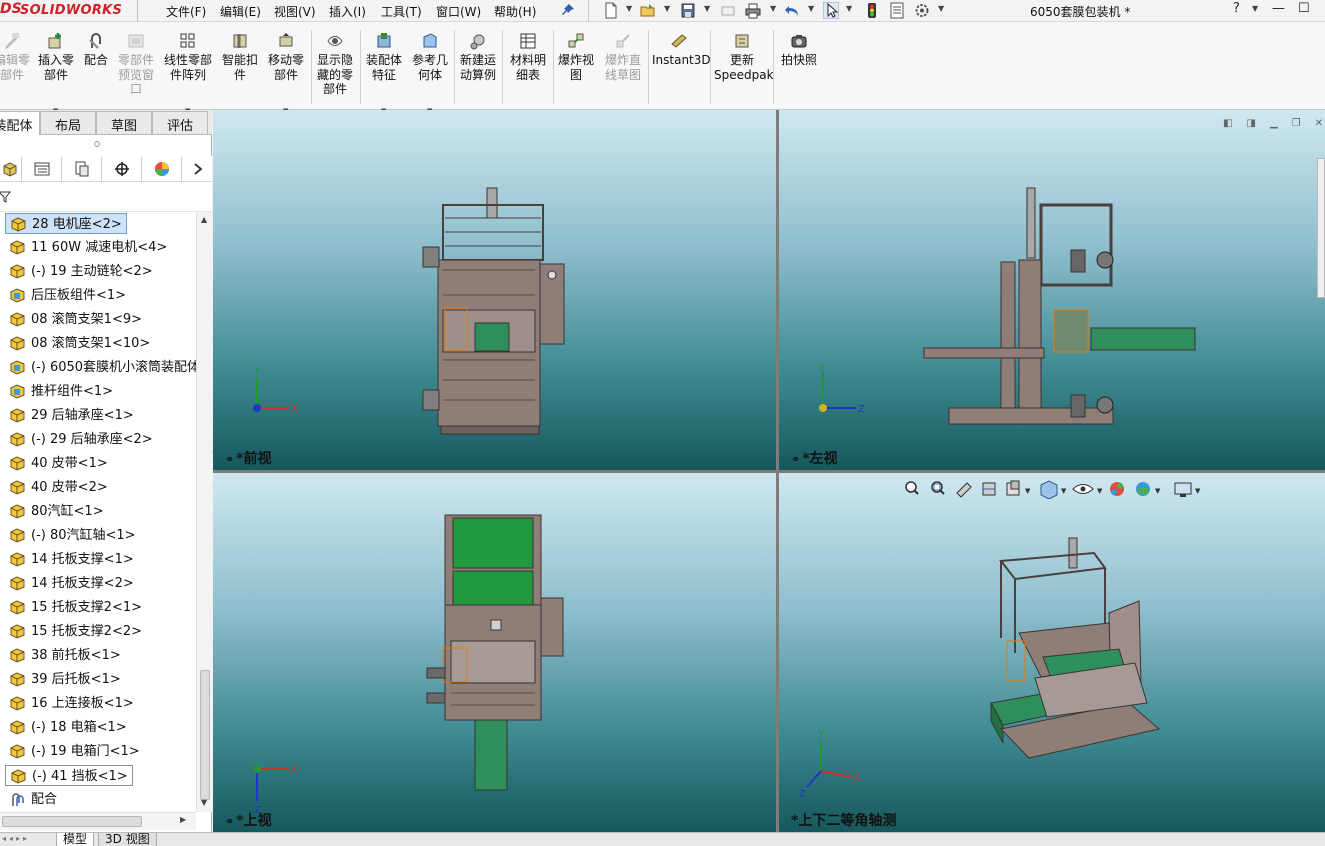 Image resolution: width=1325 pixels, height=846 pixels. Describe the element at coordinates (204, 512) in the screenshot. I see `tree-vertical-scrollbar: ▲ ▼` at that location.